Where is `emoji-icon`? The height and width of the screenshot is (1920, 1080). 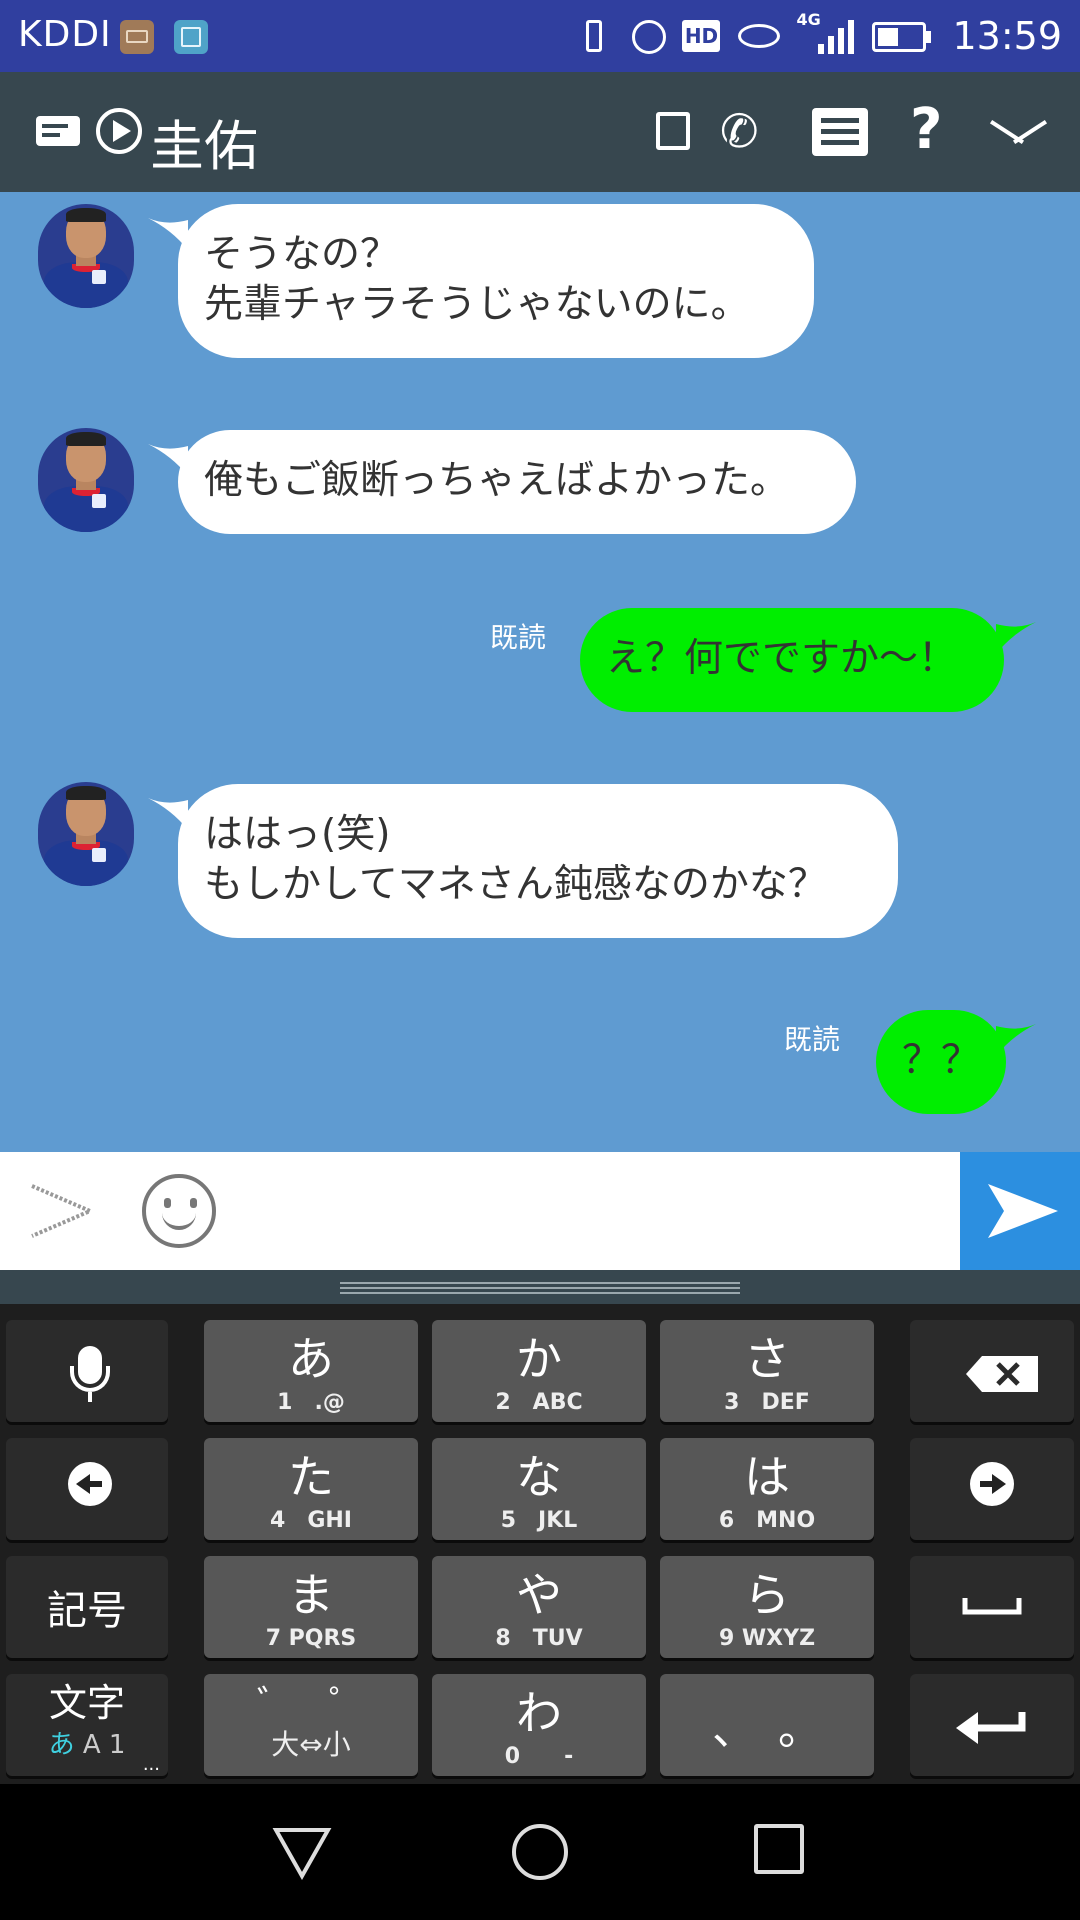 emoji-icon is located at coordinates (179, 1211).